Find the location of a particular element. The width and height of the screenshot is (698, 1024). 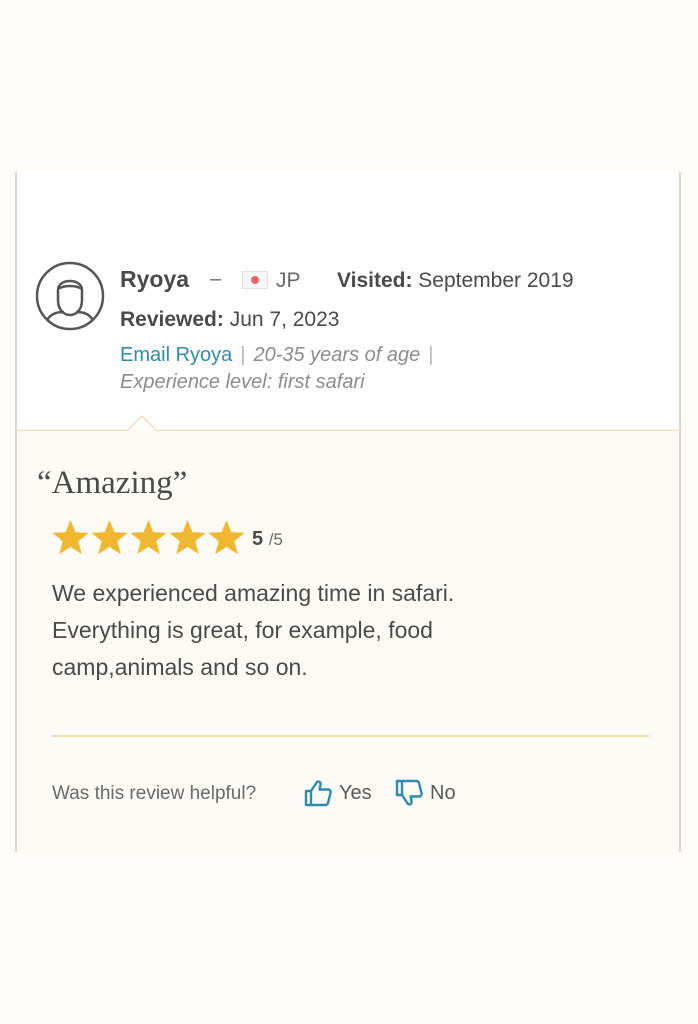

visited-date: Visited: September 2019 is located at coordinates (455, 281).